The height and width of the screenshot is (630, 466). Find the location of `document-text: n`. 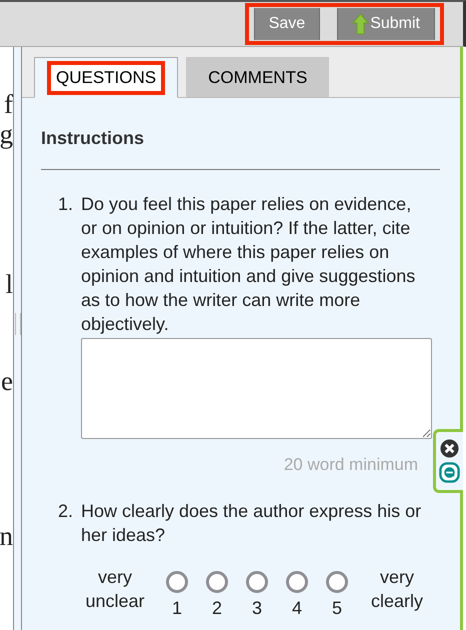

document-text: n is located at coordinates (6, 536).